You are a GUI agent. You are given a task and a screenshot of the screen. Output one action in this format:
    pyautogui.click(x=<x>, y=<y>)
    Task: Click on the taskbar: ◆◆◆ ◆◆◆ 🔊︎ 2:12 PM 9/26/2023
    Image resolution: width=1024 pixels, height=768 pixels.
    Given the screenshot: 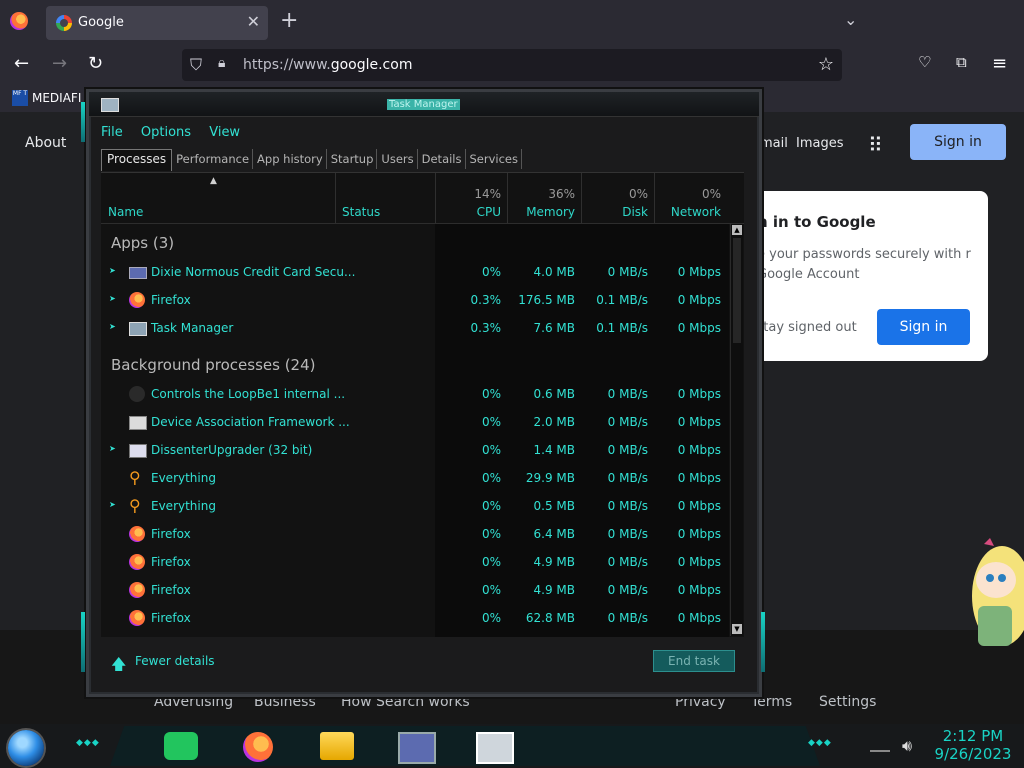 What is the action you would take?
    pyautogui.click(x=512, y=746)
    